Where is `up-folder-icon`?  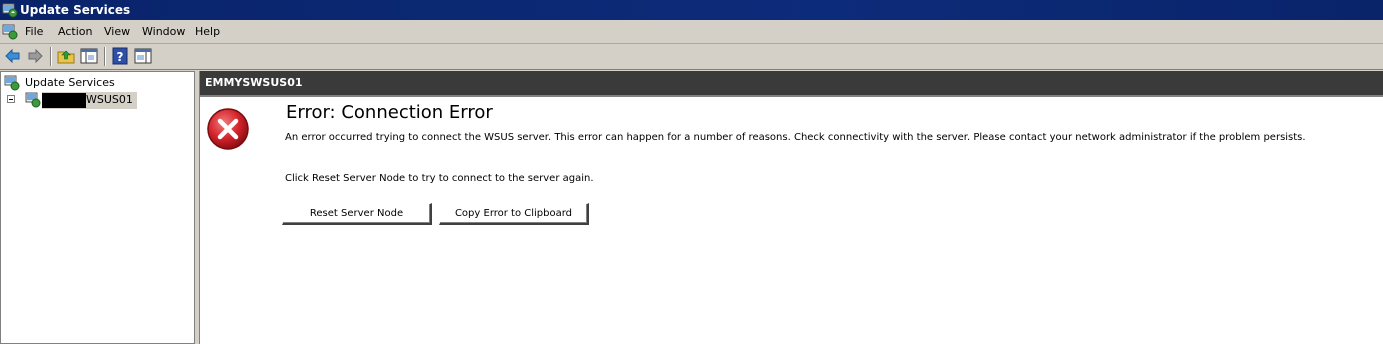 up-folder-icon is located at coordinates (66, 56).